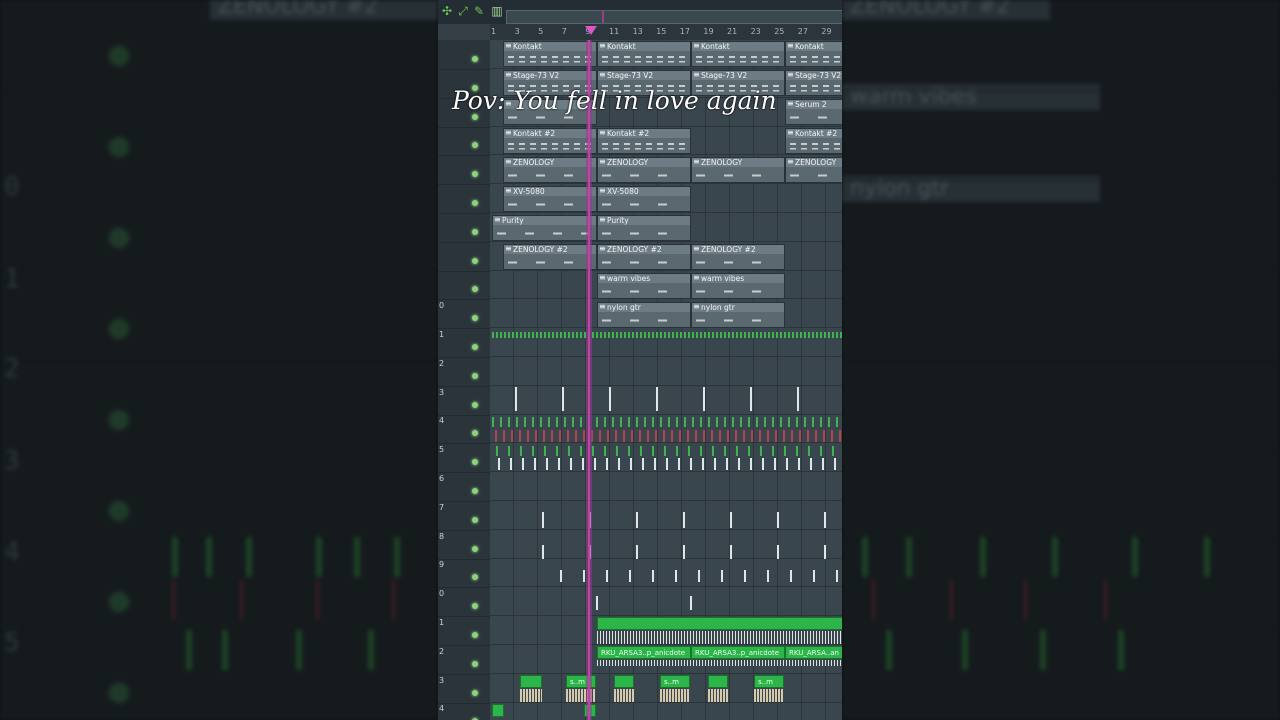  I want to click on timeline-ruler: 1 3 5 7 9 11 13 15 17 19 21 23 25 27 29, so click(666, 32).